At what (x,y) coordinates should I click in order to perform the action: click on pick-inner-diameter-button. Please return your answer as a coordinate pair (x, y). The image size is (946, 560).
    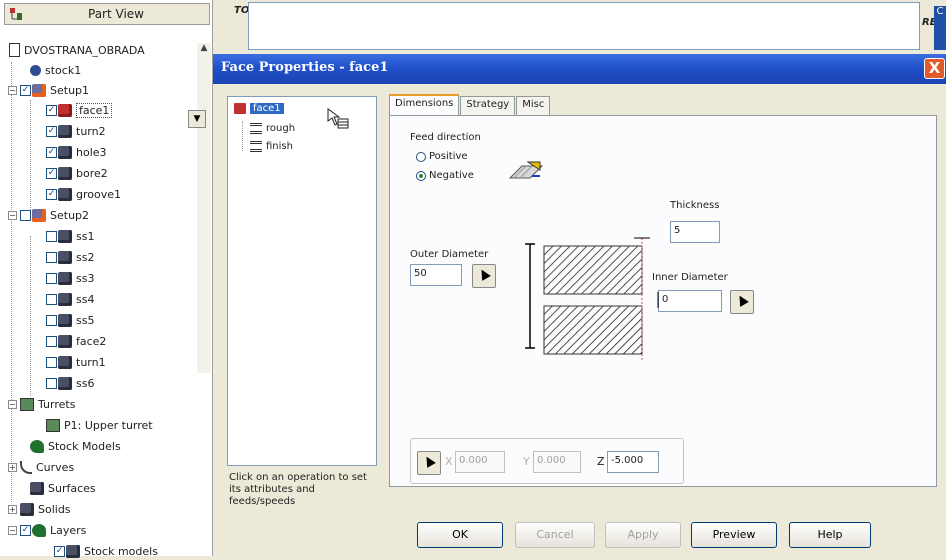
    Looking at the image, I should click on (742, 302).